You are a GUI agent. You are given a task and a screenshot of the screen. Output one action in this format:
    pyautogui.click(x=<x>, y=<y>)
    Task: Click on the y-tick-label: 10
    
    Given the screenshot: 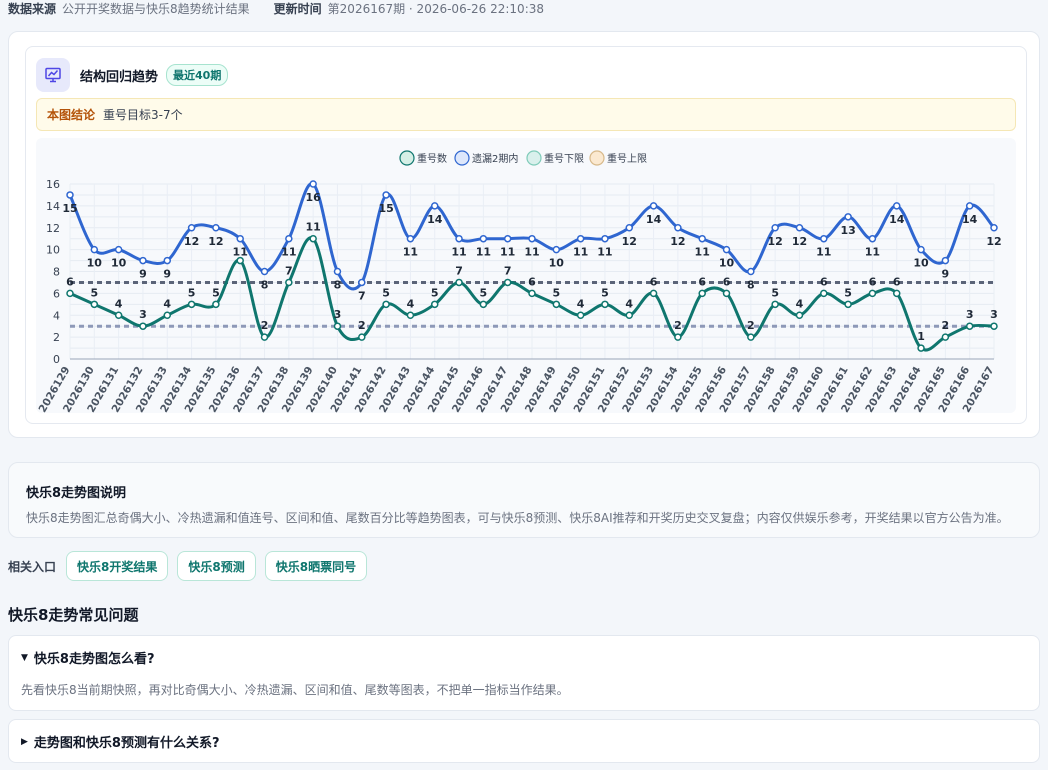 What is the action you would take?
    pyautogui.click(x=53, y=250)
    